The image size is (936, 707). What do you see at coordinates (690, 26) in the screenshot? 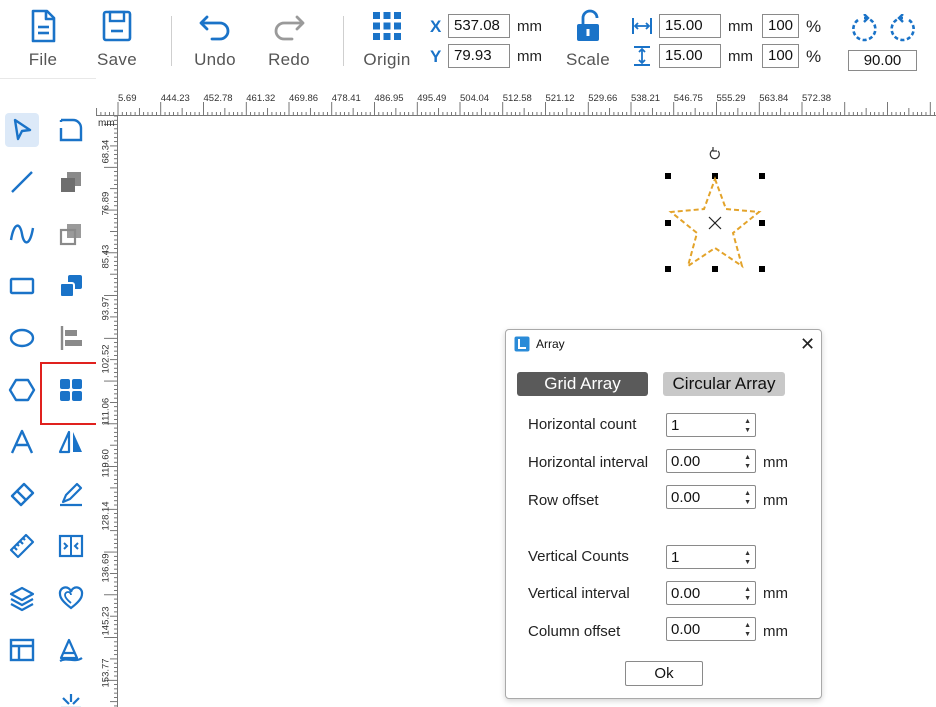
I see `width-input: 15.00` at bounding box center [690, 26].